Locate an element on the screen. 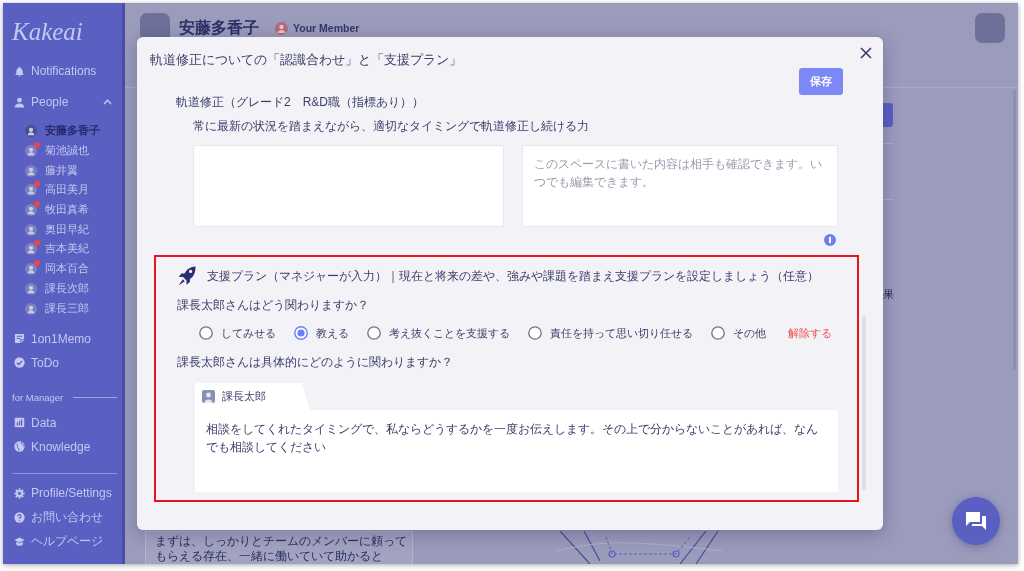  help-icon is located at coordinates (19, 517).